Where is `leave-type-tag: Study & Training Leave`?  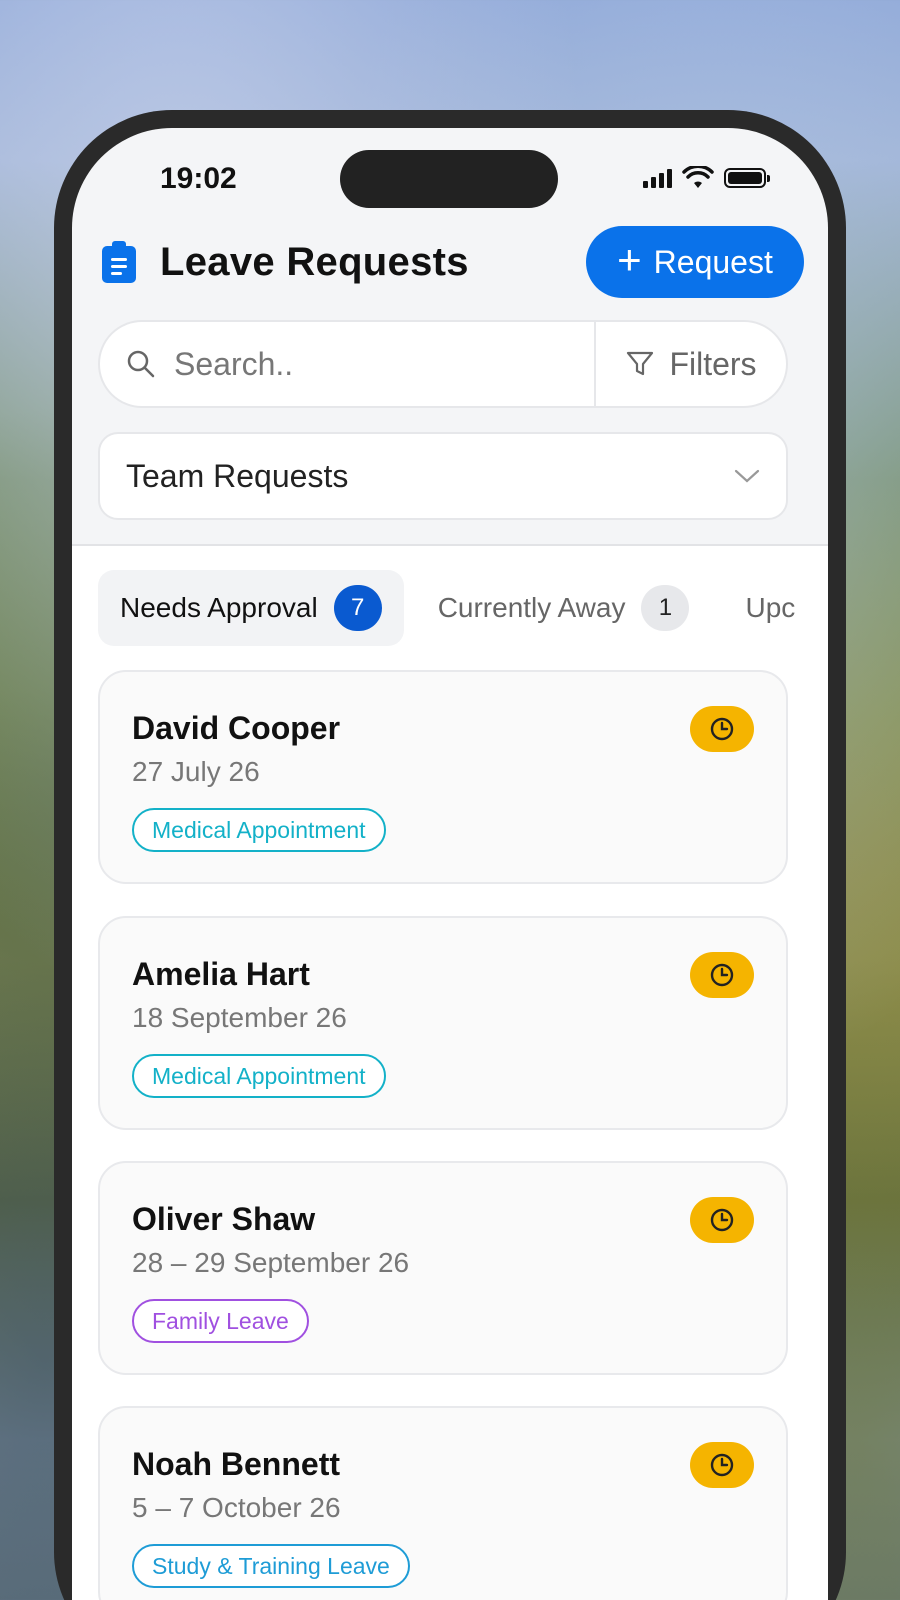
leave-type-tag: Study & Training Leave is located at coordinates (271, 1566).